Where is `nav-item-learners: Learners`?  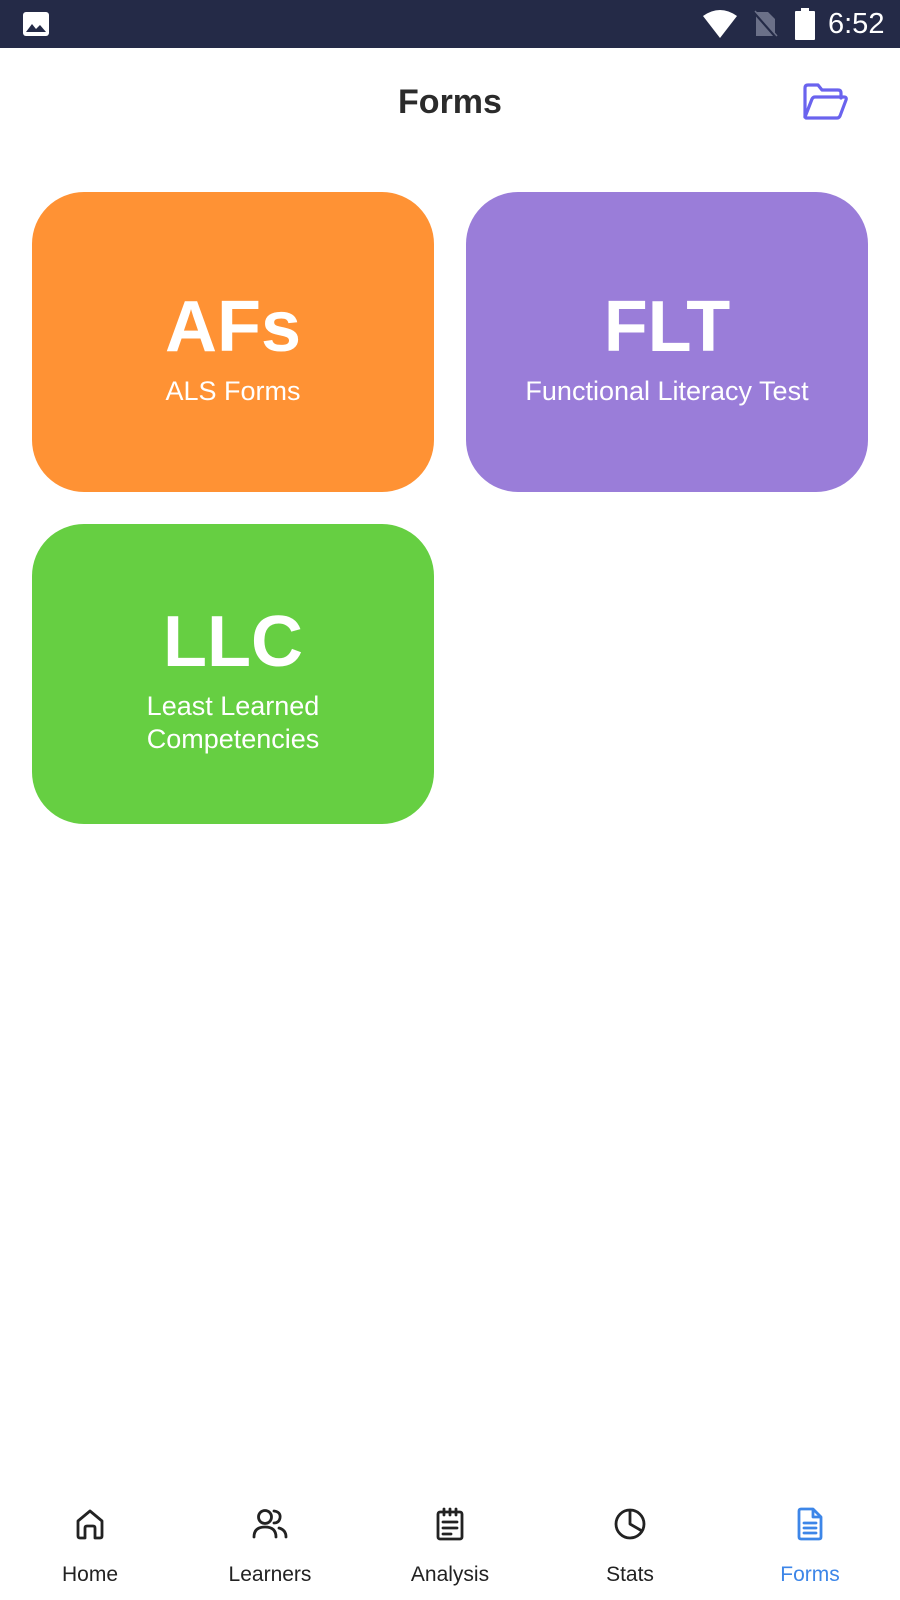 nav-item-learners: Learners is located at coordinates (270, 1543).